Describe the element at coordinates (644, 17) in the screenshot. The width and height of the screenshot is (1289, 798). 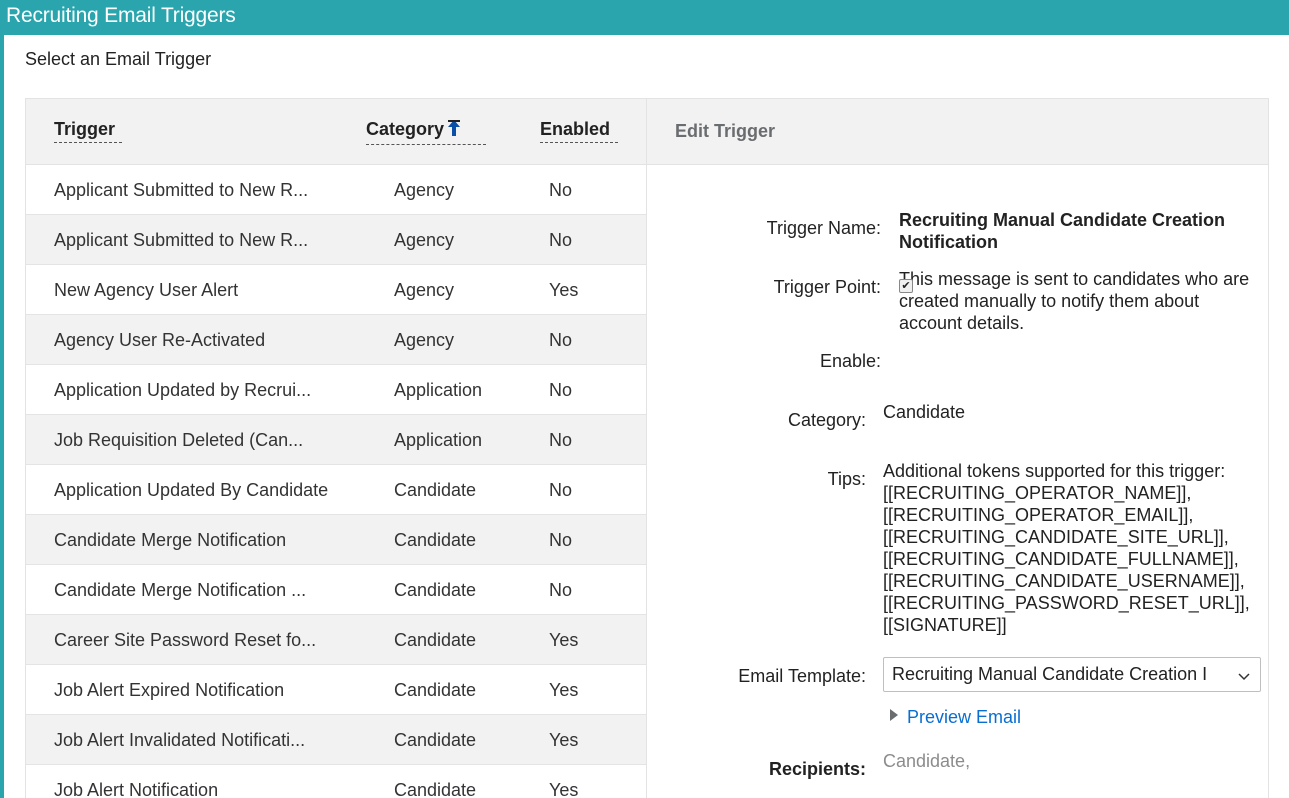
I see `window-title: Recruiting Email Triggers` at that location.